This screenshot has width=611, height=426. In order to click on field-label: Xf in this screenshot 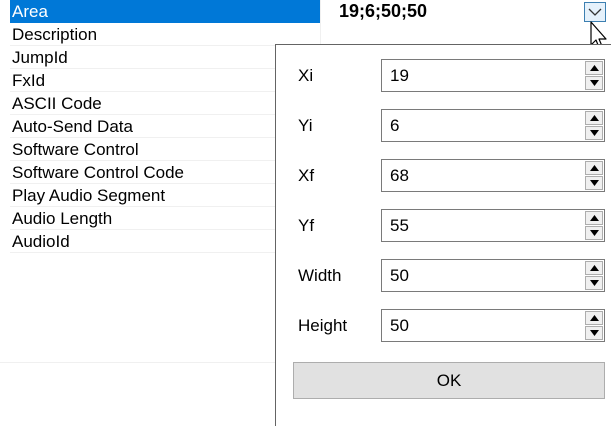, I will do `click(306, 175)`.